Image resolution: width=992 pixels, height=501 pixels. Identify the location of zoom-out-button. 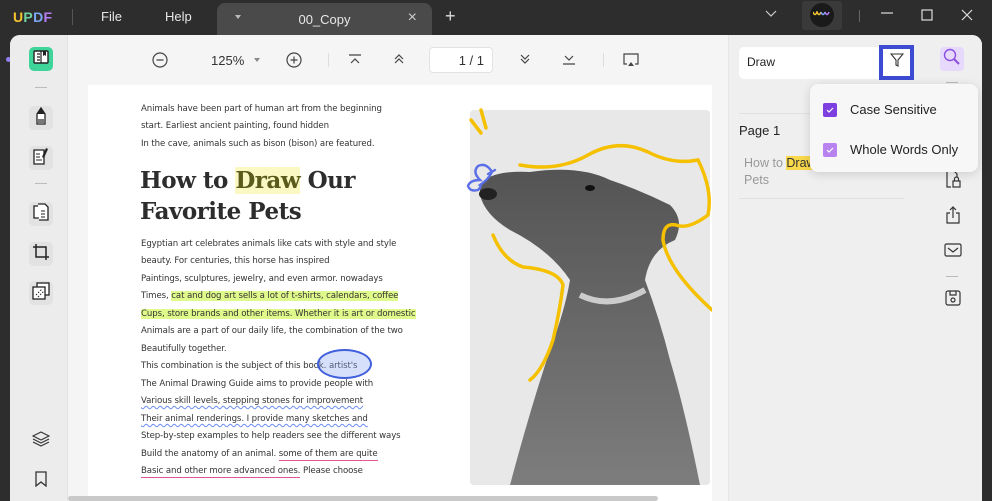
(160, 61).